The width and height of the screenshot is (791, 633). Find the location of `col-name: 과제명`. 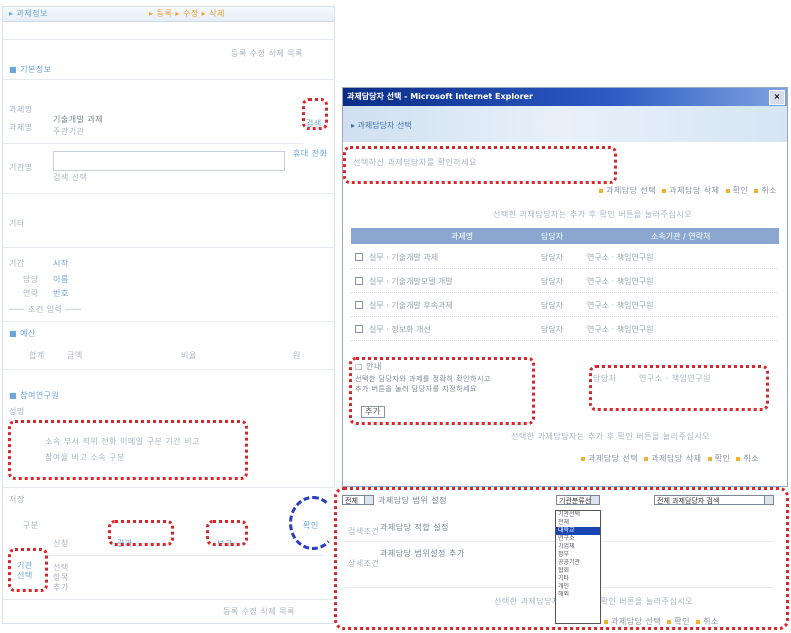

col-name: 과제명 is located at coordinates (462, 236).